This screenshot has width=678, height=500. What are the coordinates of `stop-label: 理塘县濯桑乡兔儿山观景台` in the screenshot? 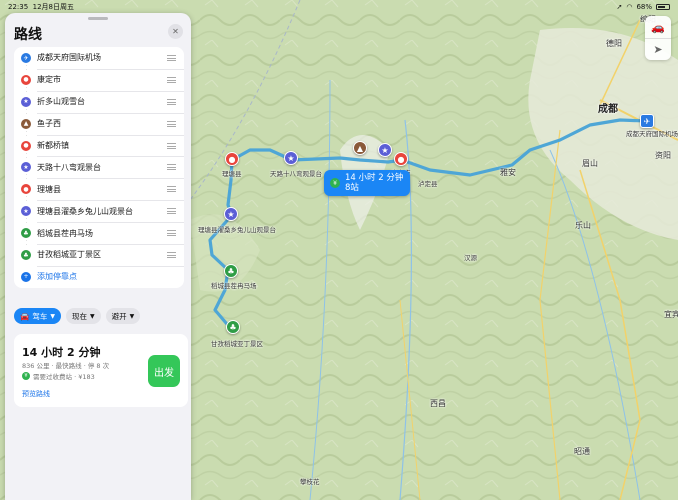 It's located at (85, 211).